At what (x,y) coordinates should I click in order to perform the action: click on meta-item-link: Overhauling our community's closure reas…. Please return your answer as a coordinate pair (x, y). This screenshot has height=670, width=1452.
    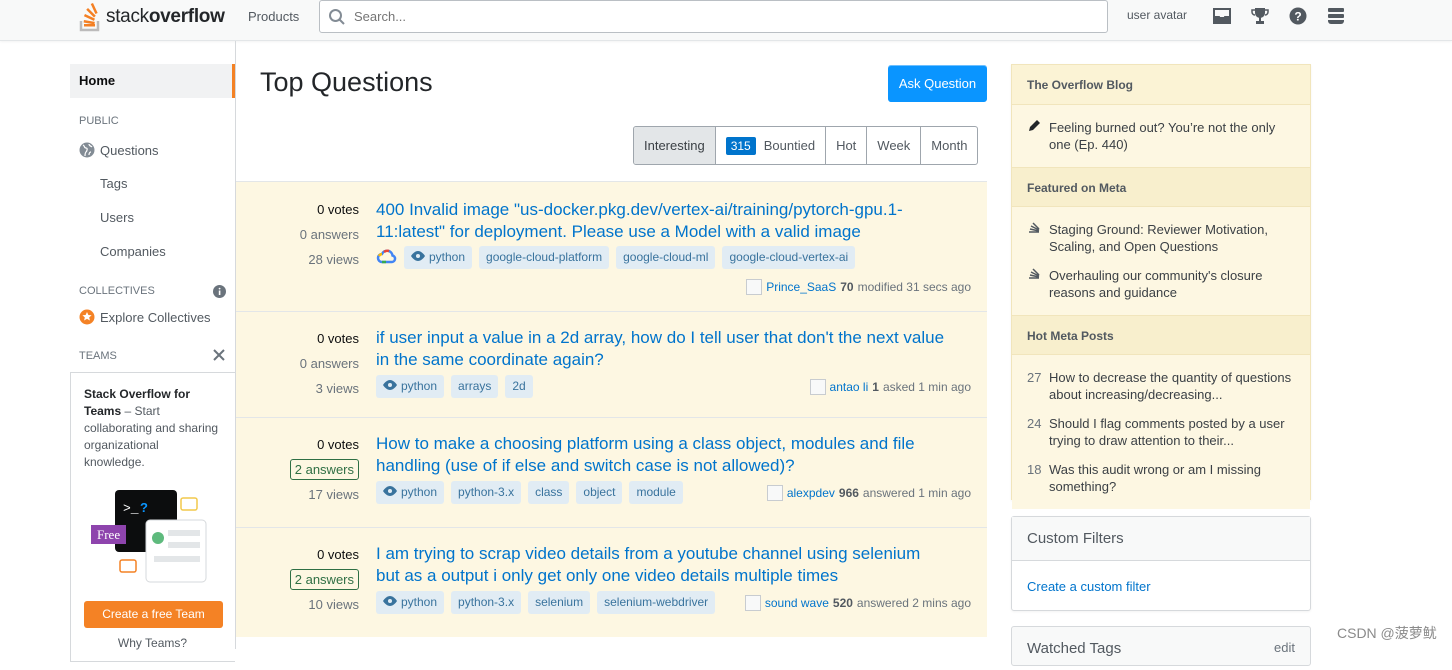
    Looking at the image, I should click on (1172, 284).